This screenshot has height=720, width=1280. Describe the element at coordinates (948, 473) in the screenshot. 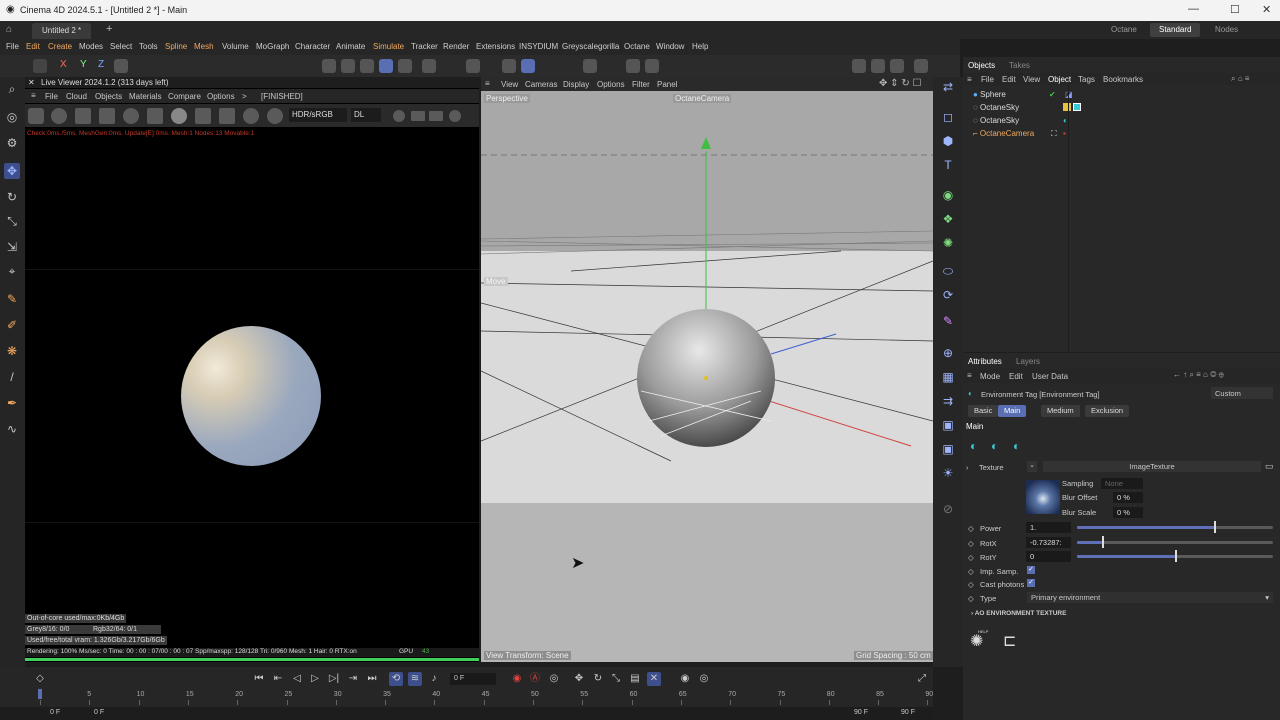

I see `sun-icon: ☀` at that location.